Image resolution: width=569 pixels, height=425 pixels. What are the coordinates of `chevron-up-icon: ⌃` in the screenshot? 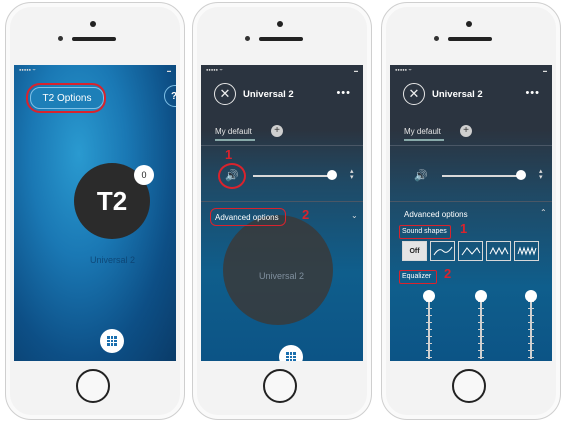 It's located at (543, 212).